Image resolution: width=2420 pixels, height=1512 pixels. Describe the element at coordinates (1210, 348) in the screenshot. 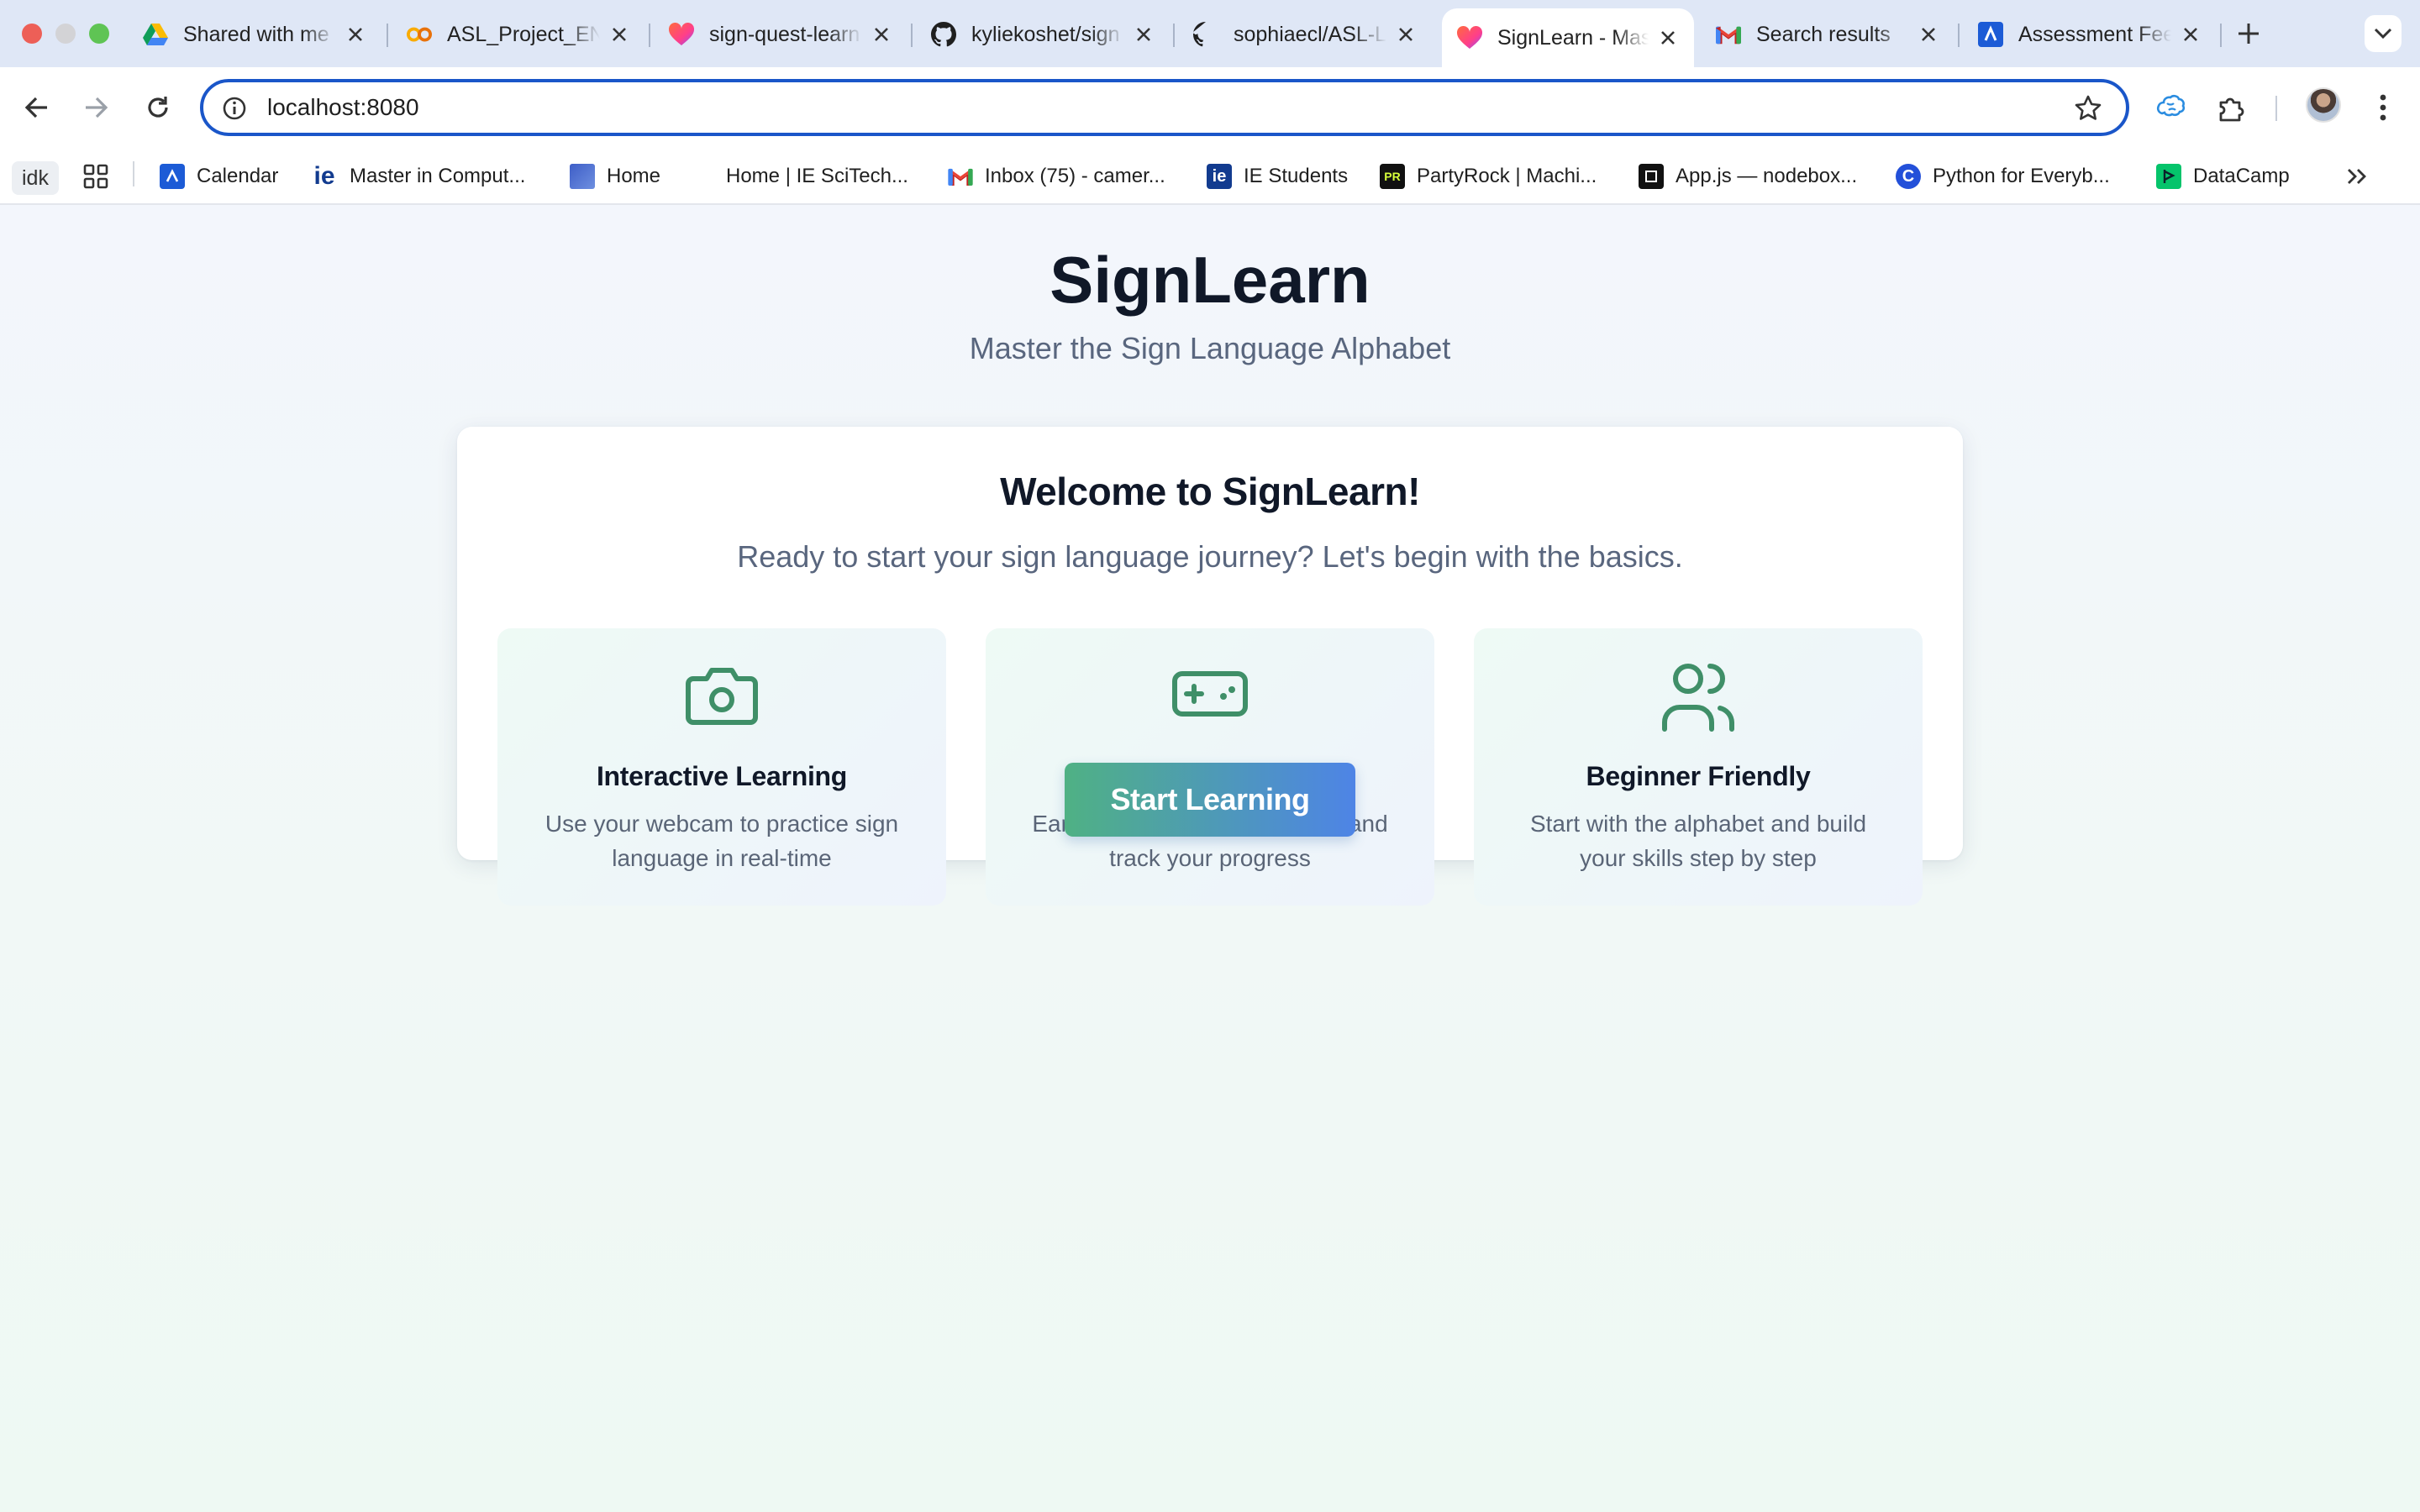

I see `app-subtitle: Master the Sign Language Alphabet` at that location.